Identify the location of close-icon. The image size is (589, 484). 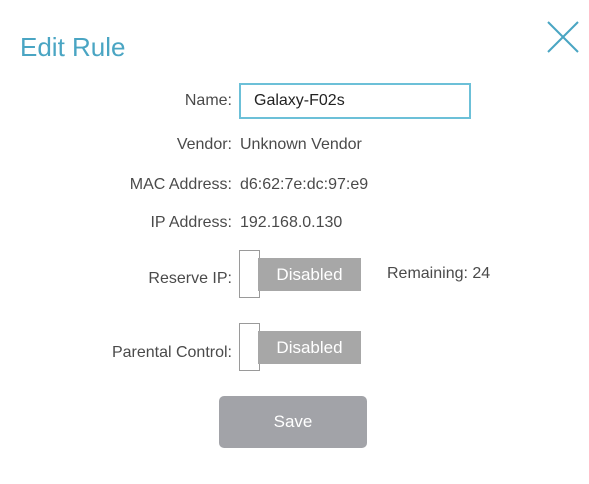
(563, 37).